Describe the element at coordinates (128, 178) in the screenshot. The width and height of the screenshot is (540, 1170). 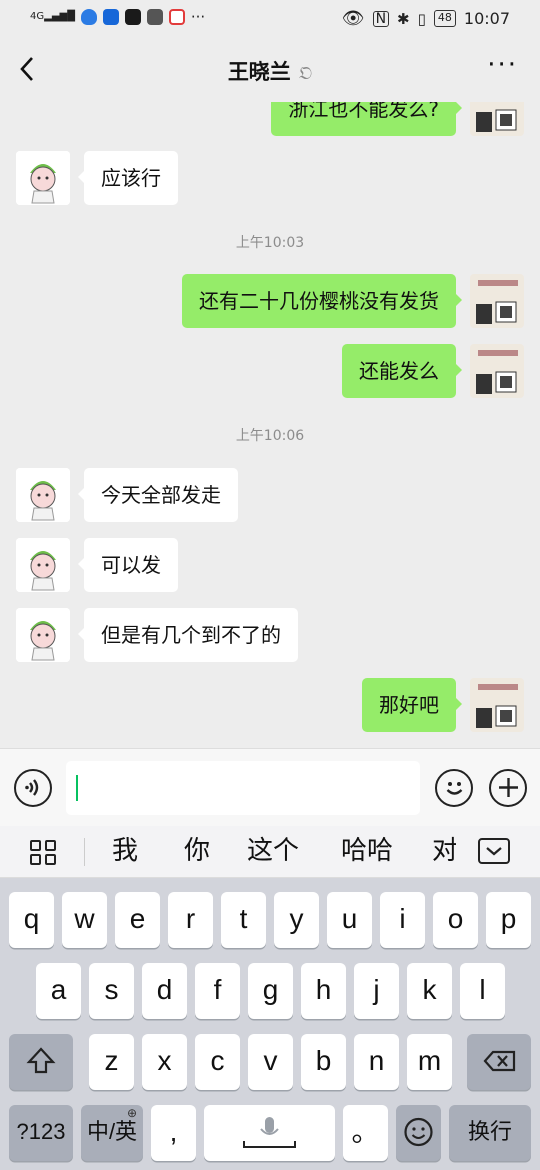
I see `received-message-bubble: 应该行` at that location.